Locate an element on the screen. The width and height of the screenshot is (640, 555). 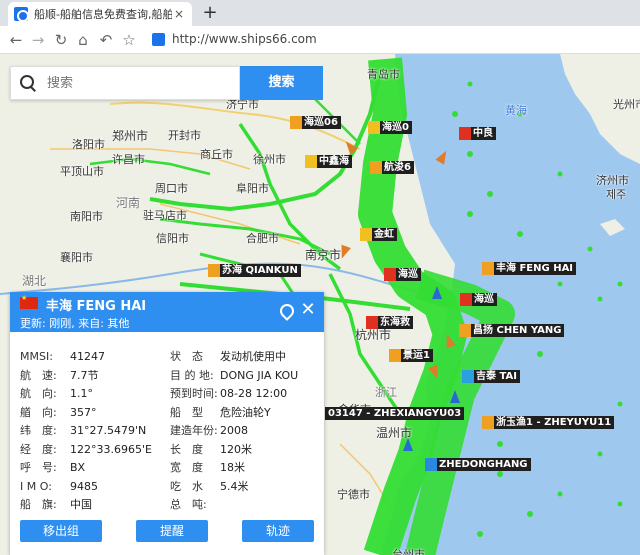
ship-marker: 中鑫海 is located at coordinates (328, 161).